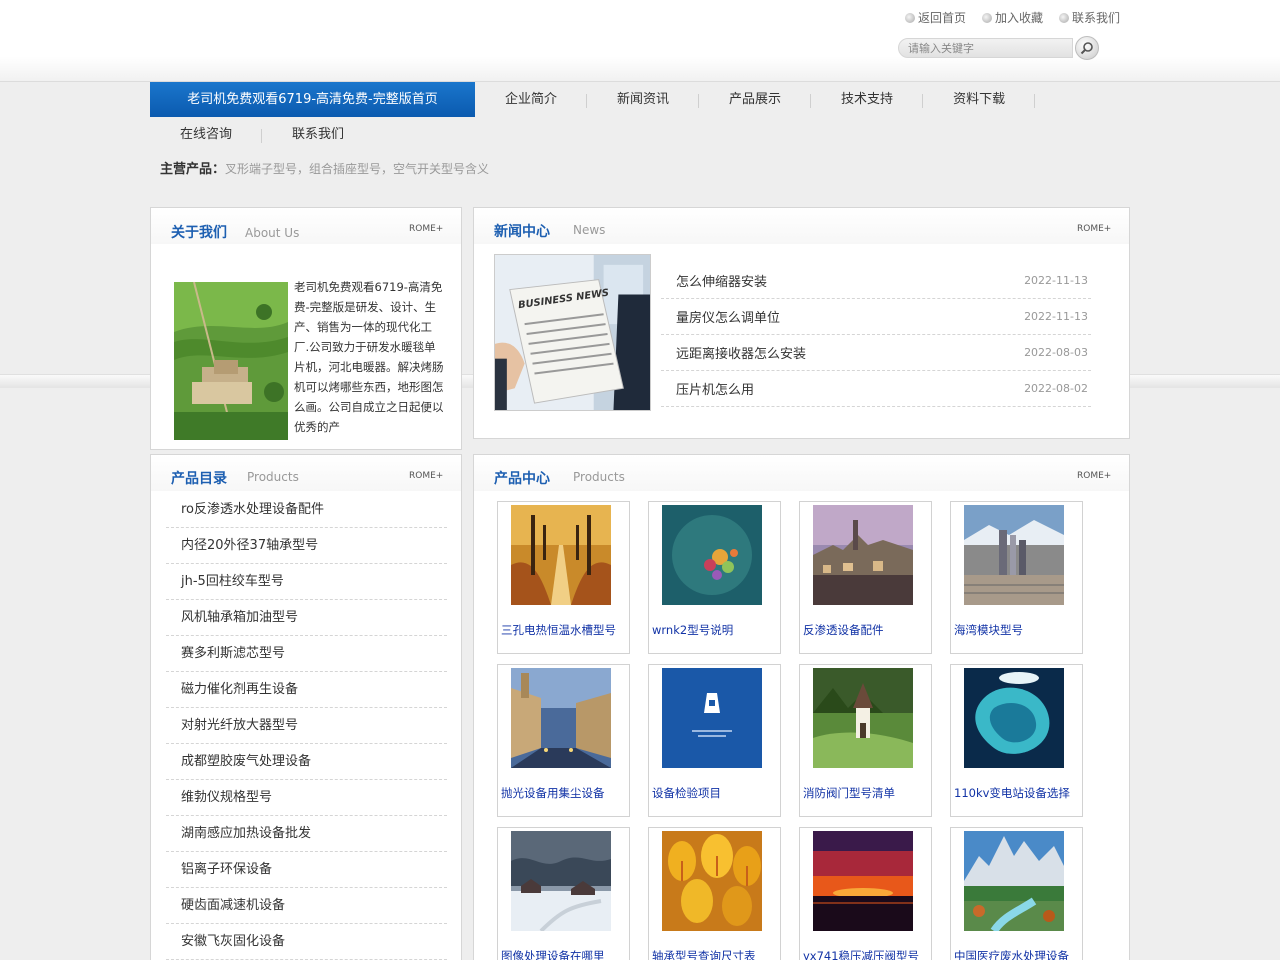  Describe the element at coordinates (1018, 630) in the screenshot. I see `product-name: 海湾模块型号` at that location.